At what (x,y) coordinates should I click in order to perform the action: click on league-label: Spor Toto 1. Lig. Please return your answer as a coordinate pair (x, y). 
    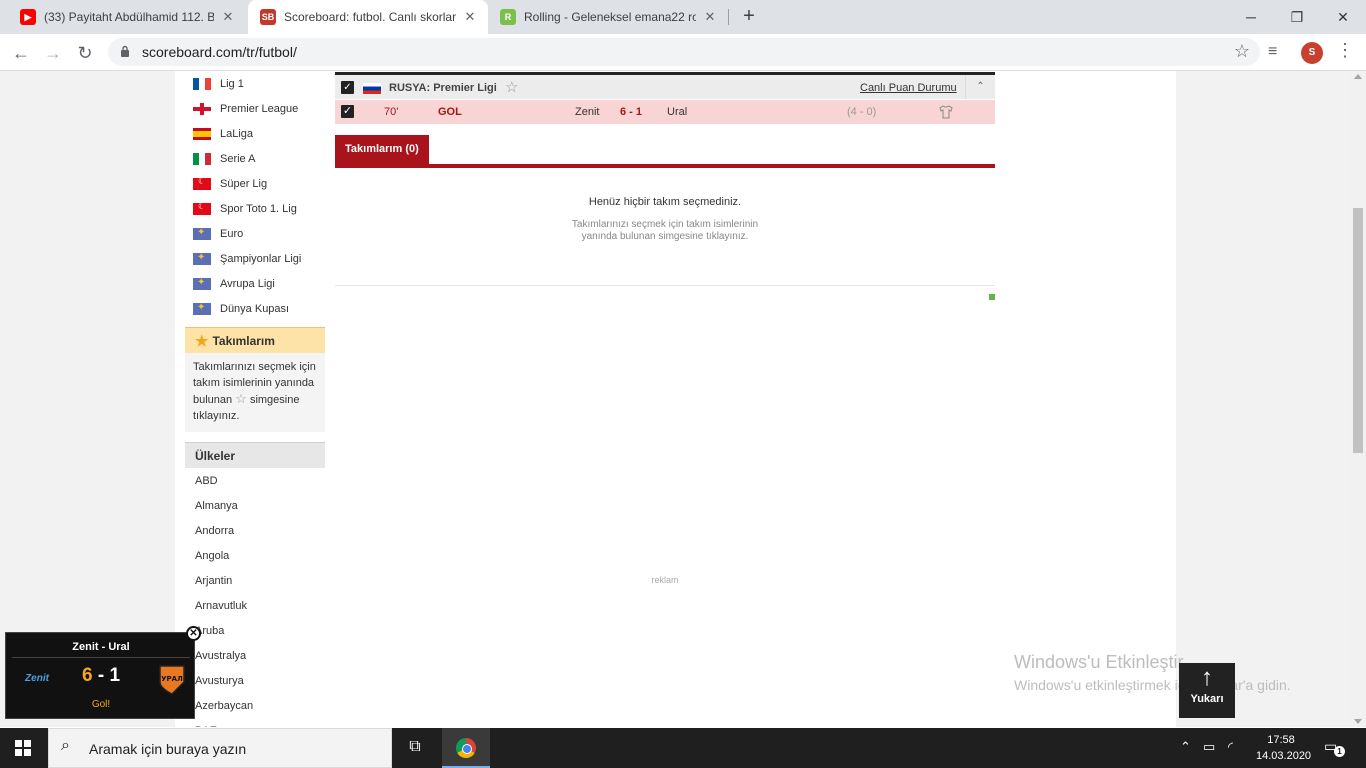
    Looking at the image, I should click on (258, 208).